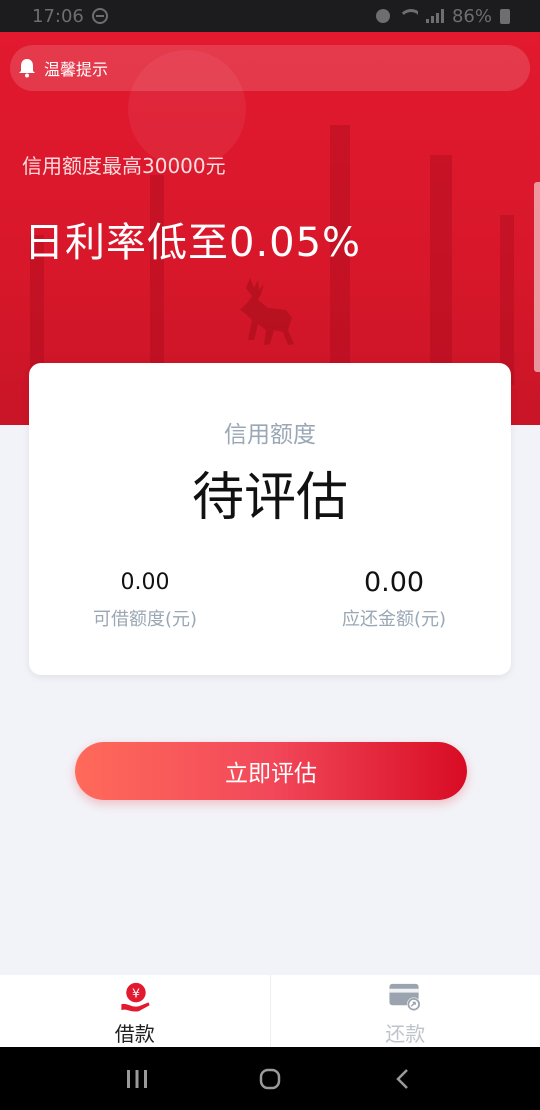 The height and width of the screenshot is (1110, 540). I want to click on bell-icon, so click(27, 68).